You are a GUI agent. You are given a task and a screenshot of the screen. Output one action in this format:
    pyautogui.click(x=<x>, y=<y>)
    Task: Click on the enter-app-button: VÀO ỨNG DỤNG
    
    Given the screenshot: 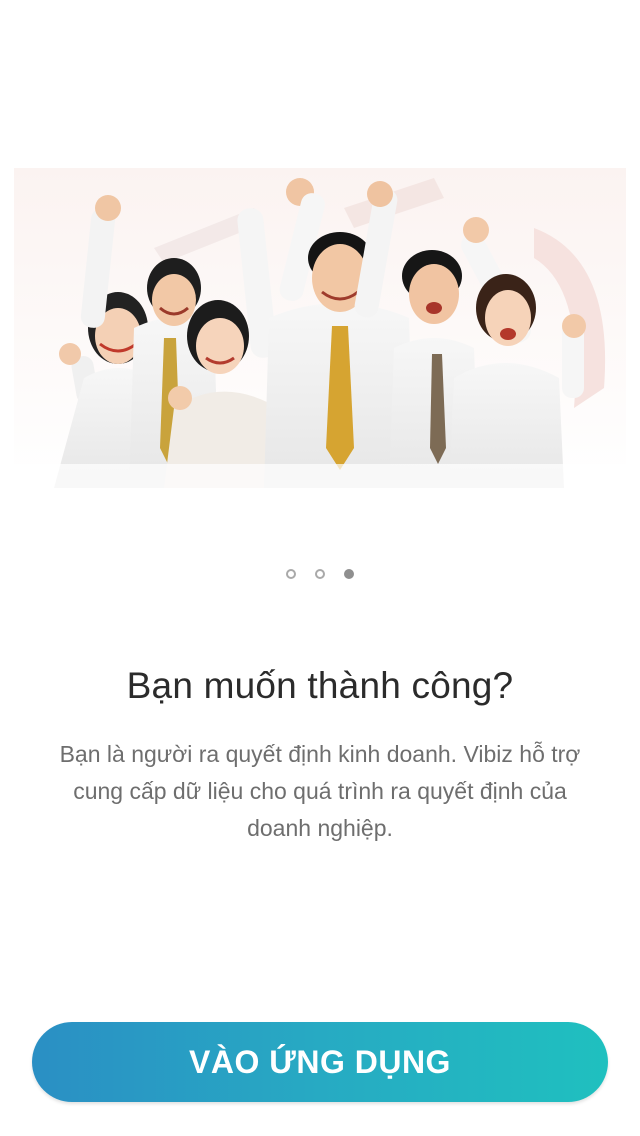 What is the action you would take?
    pyautogui.click(x=320, y=1062)
    